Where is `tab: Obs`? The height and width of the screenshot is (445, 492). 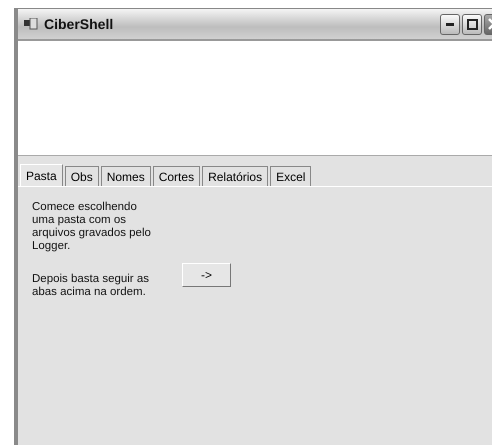 tab: Obs is located at coordinates (81, 176).